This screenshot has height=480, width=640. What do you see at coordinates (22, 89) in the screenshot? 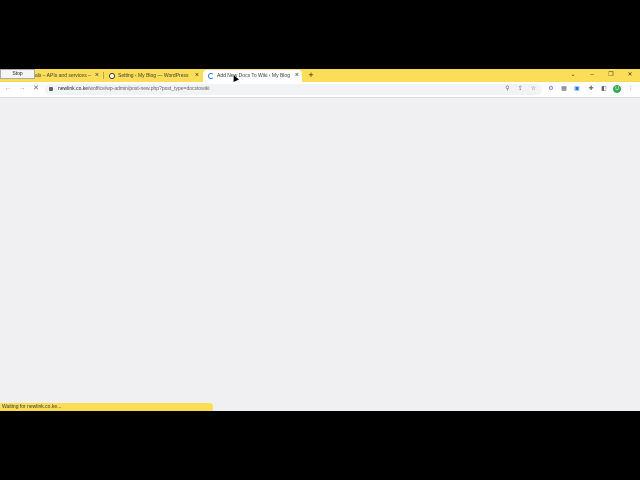
I see `forward-button: →` at bounding box center [22, 89].